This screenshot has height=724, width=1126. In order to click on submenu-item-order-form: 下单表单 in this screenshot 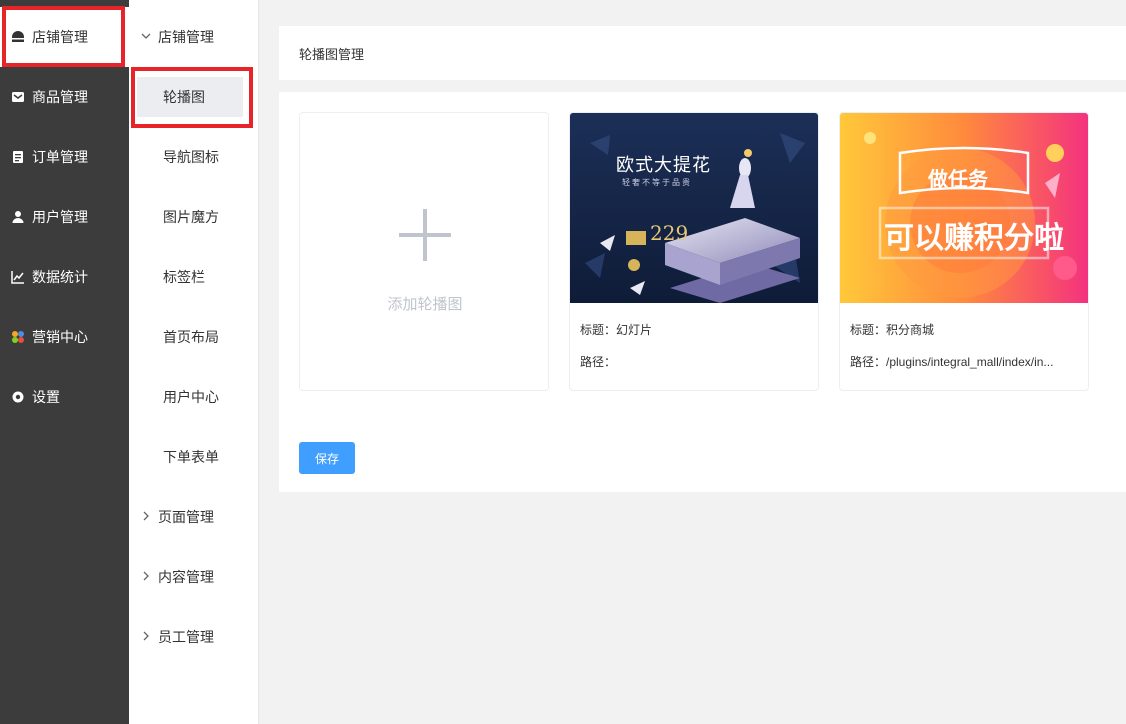, I will do `click(194, 457)`.